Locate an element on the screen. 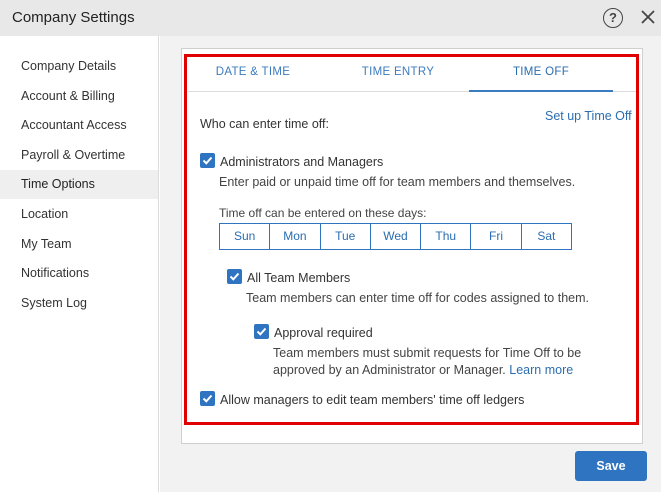  window-title: Company Settings is located at coordinates (73, 17).